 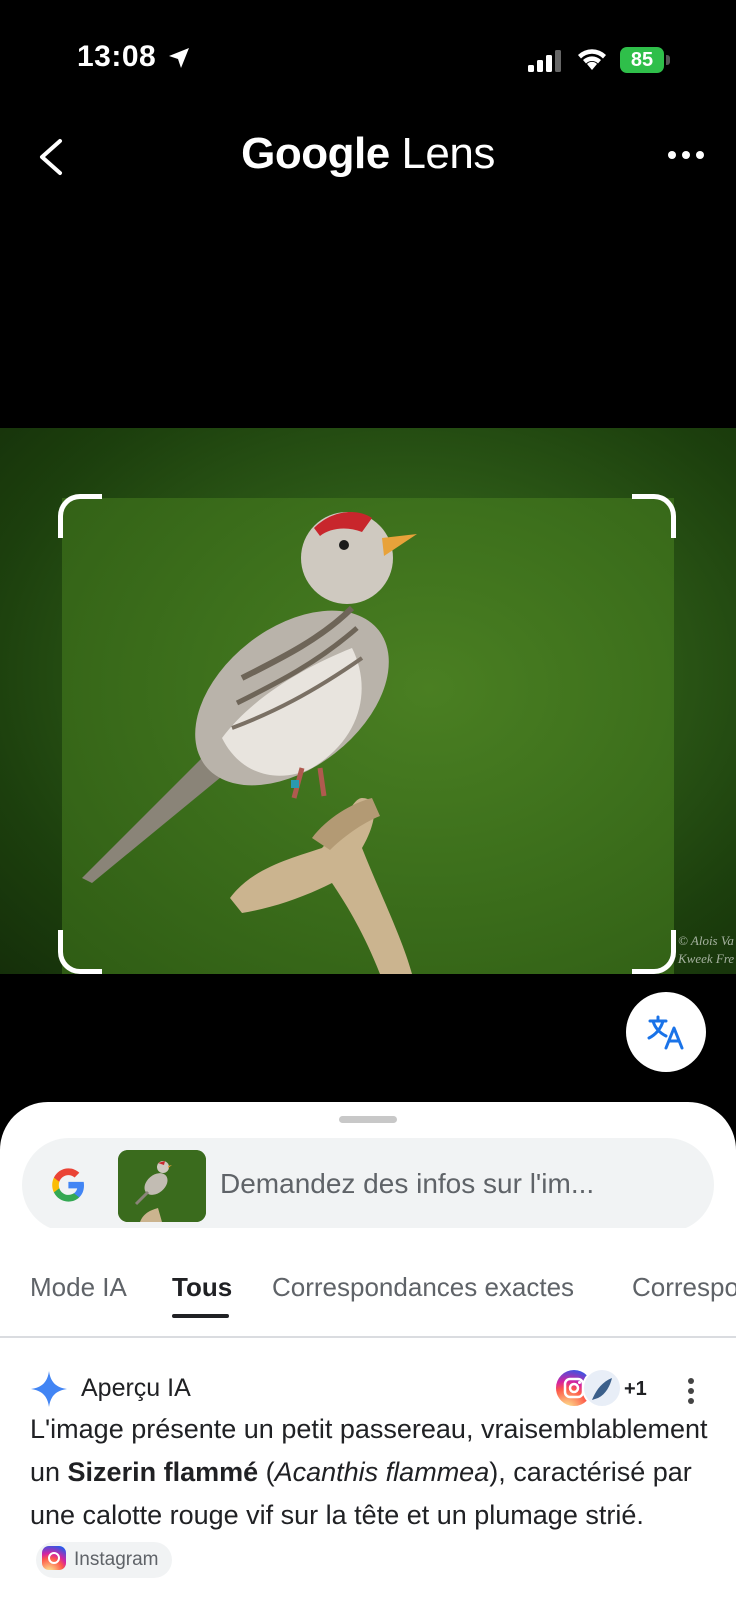 I want to click on source-avatars, so click(x=589, y=1389).